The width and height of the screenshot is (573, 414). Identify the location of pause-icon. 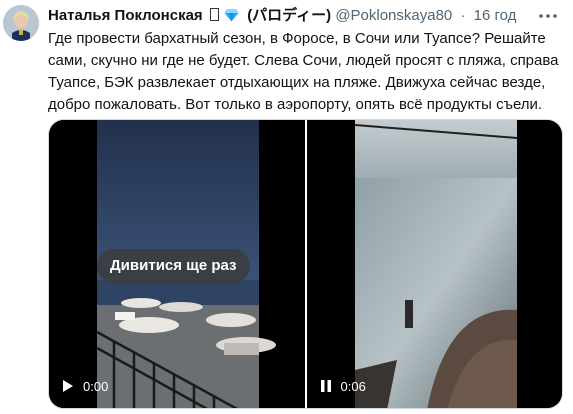
(325, 386).